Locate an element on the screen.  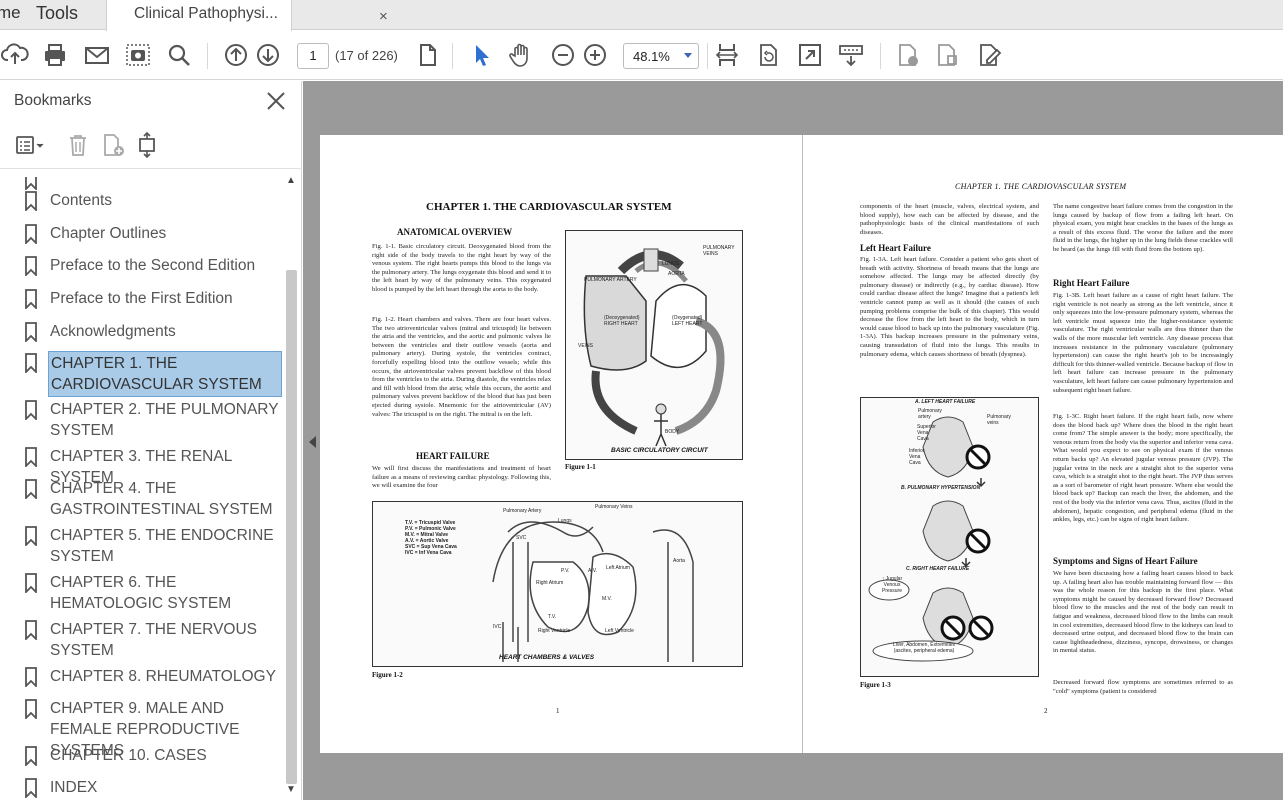
next-page-icon is located at coordinates (268, 55).